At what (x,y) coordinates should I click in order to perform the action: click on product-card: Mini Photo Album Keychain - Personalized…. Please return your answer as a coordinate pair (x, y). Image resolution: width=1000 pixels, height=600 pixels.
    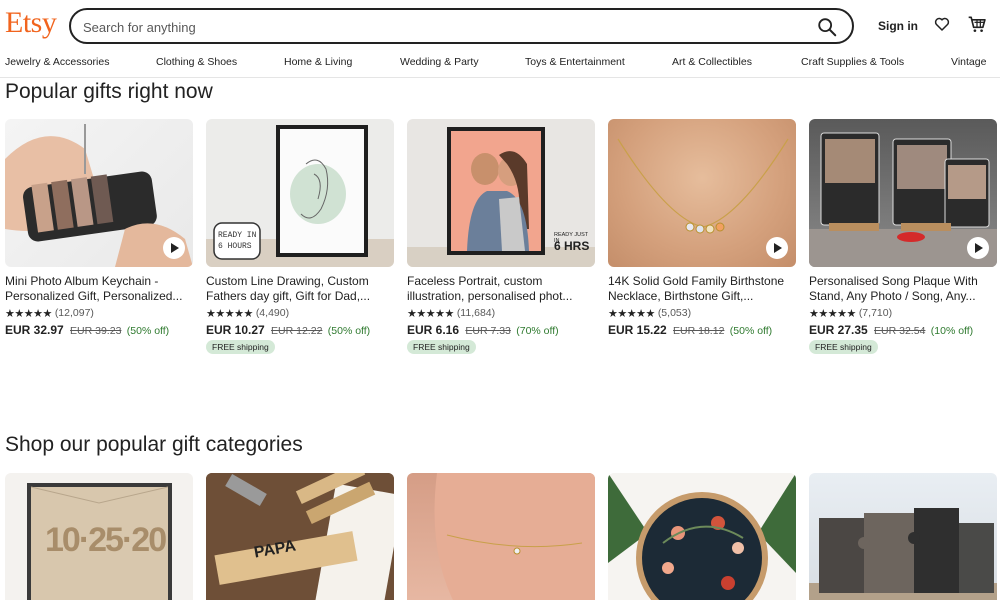
    Looking at the image, I should click on (99, 228).